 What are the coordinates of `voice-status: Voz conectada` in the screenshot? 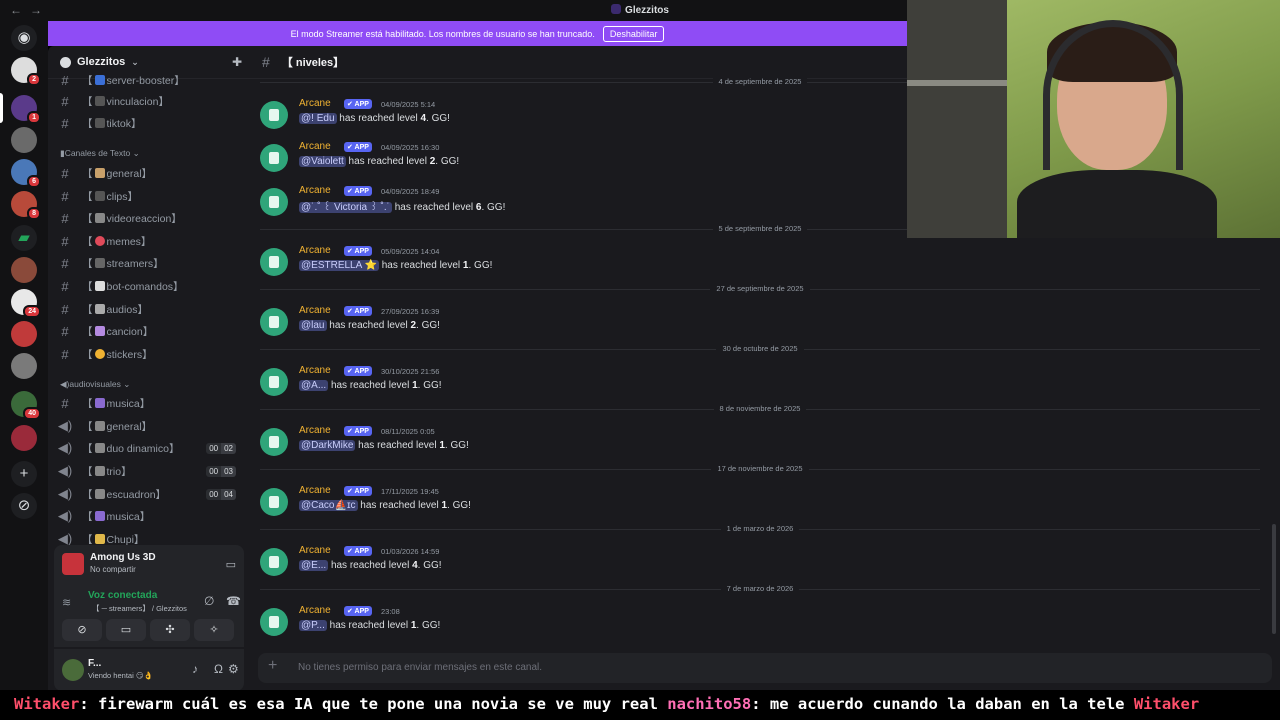 It's located at (122, 595).